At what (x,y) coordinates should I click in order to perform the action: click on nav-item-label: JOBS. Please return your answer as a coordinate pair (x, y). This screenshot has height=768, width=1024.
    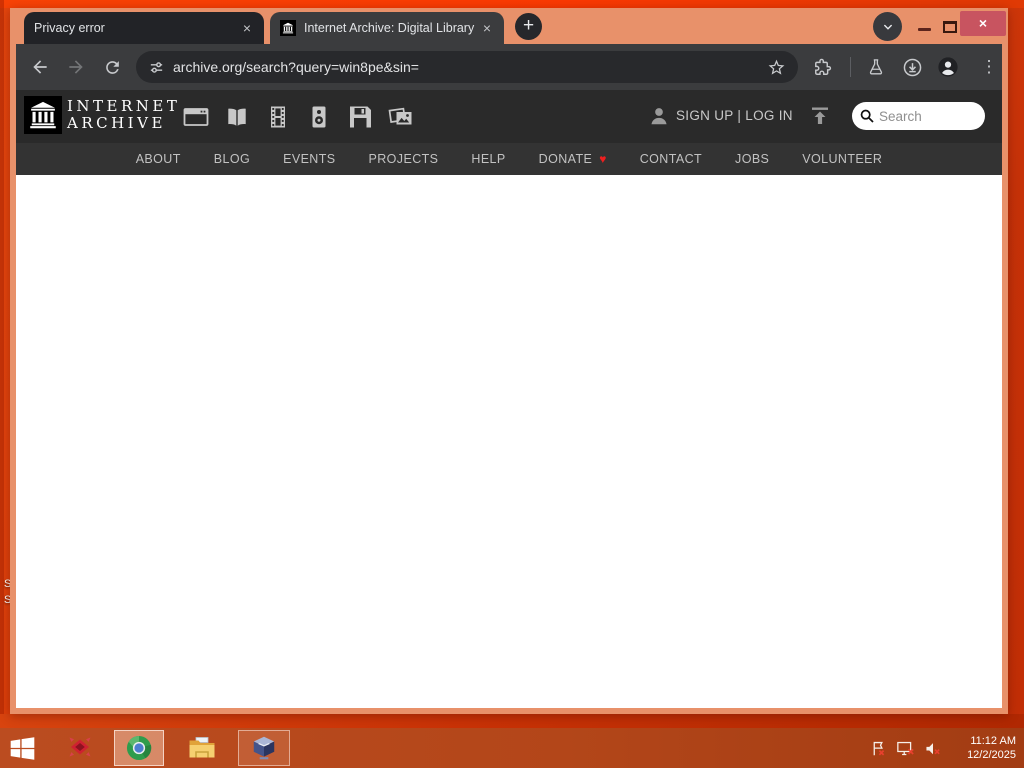
    Looking at the image, I should click on (752, 159).